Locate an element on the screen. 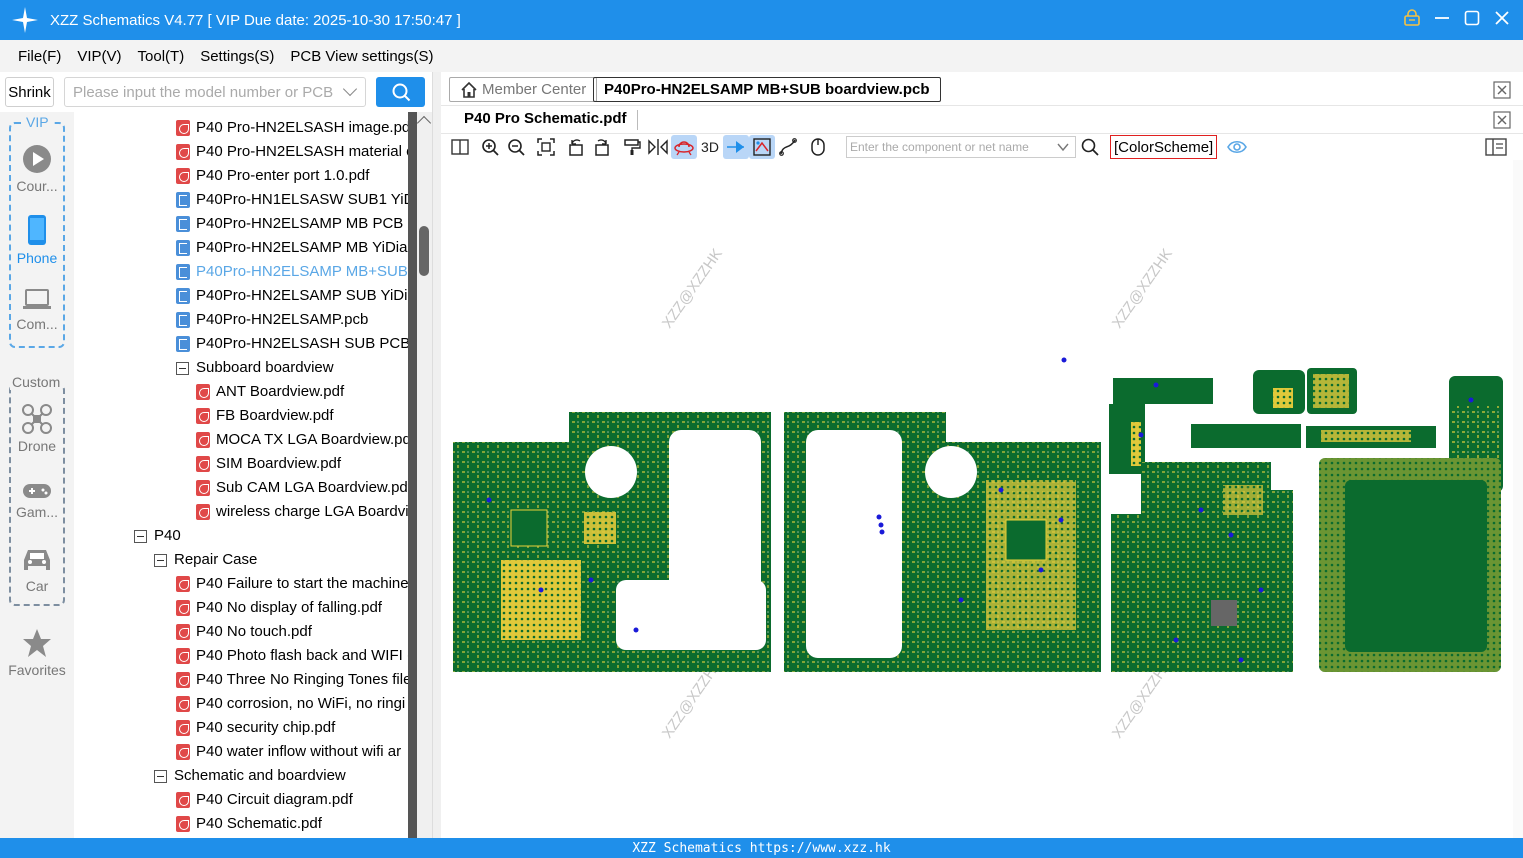 Image resolution: width=1523 pixels, height=858 pixels. rotate-left-button is located at coordinates (576, 147).